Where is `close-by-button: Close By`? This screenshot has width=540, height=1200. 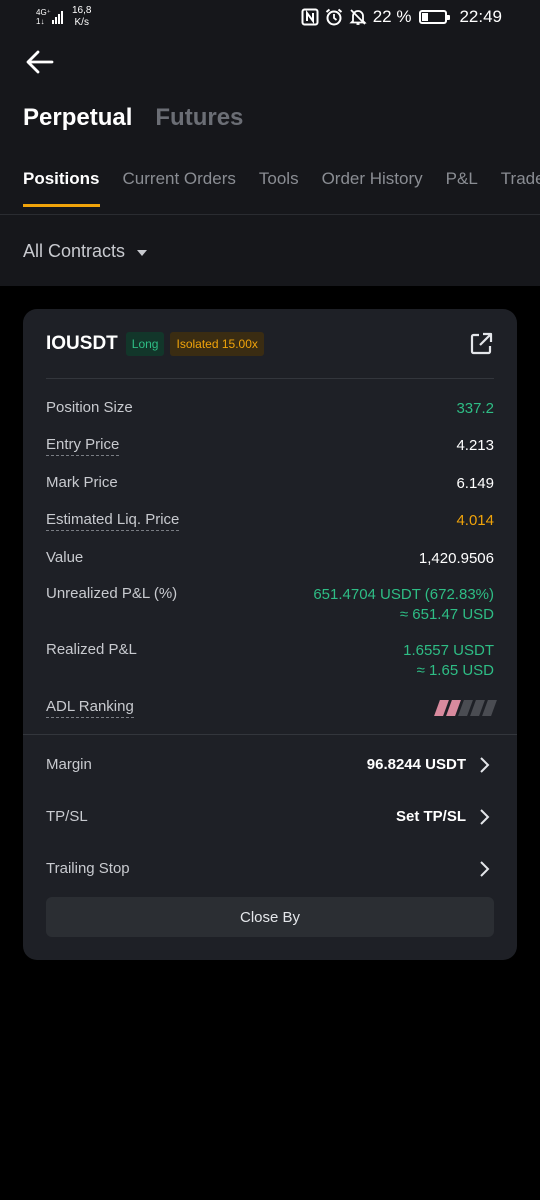
close-by-button: Close By is located at coordinates (270, 917).